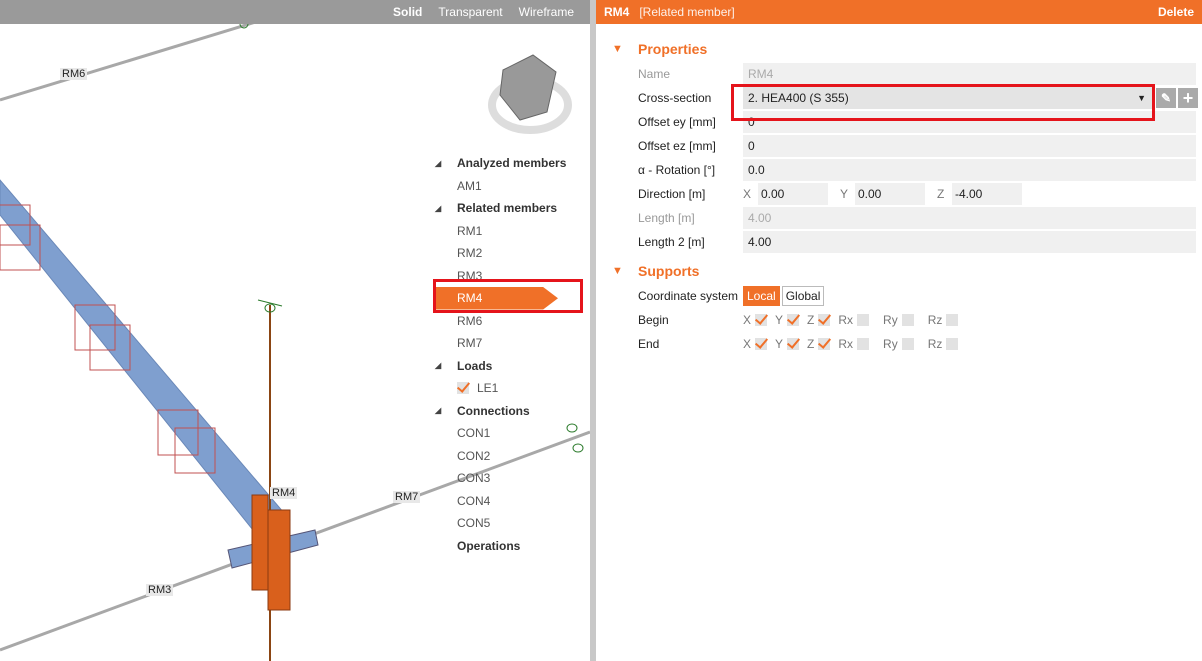  What do you see at coordinates (761, 320) in the screenshot?
I see `begin-x-checkbox` at bounding box center [761, 320].